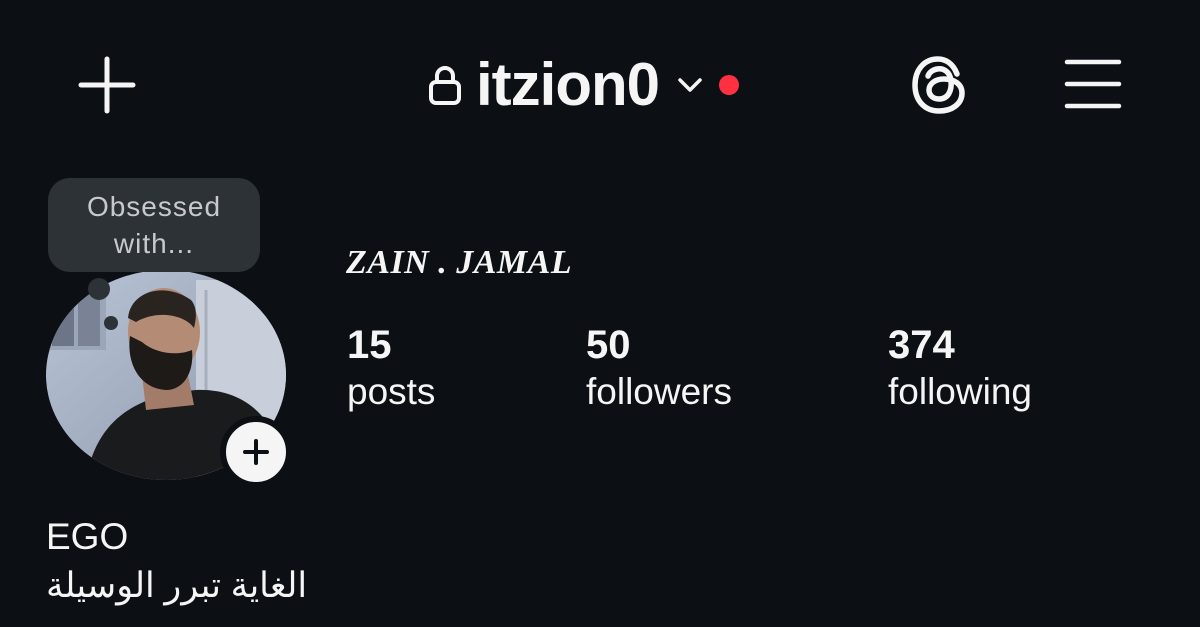 The height and width of the screenshot is (627, 1200). Describe the element at coordinates (177, 585) in the screenshot. I see `bio-line-2: الغاية تبرر الوسيلة` at that location.